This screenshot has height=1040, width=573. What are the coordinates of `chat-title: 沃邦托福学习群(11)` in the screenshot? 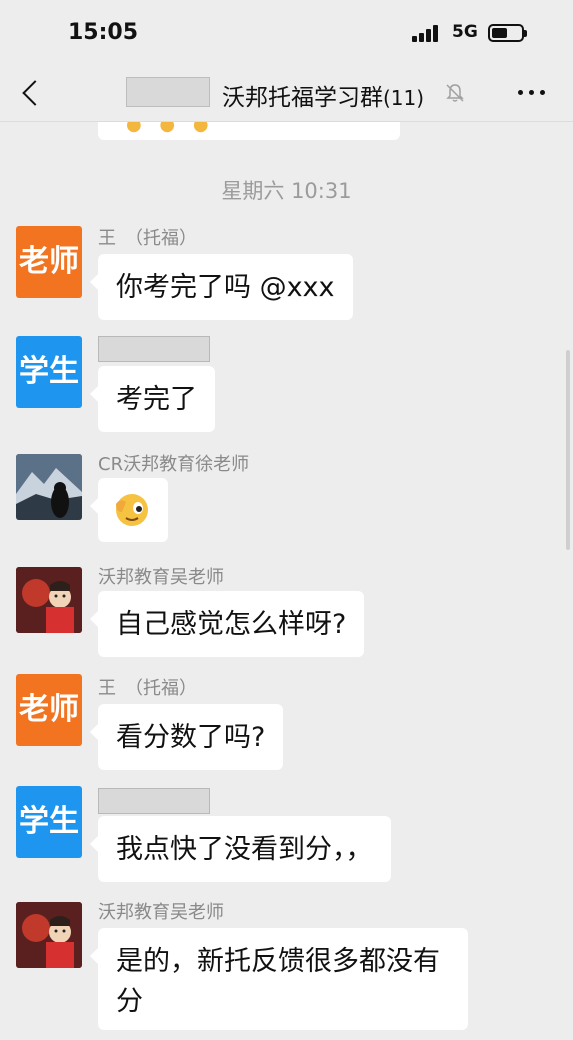 It's located at (323, 95).